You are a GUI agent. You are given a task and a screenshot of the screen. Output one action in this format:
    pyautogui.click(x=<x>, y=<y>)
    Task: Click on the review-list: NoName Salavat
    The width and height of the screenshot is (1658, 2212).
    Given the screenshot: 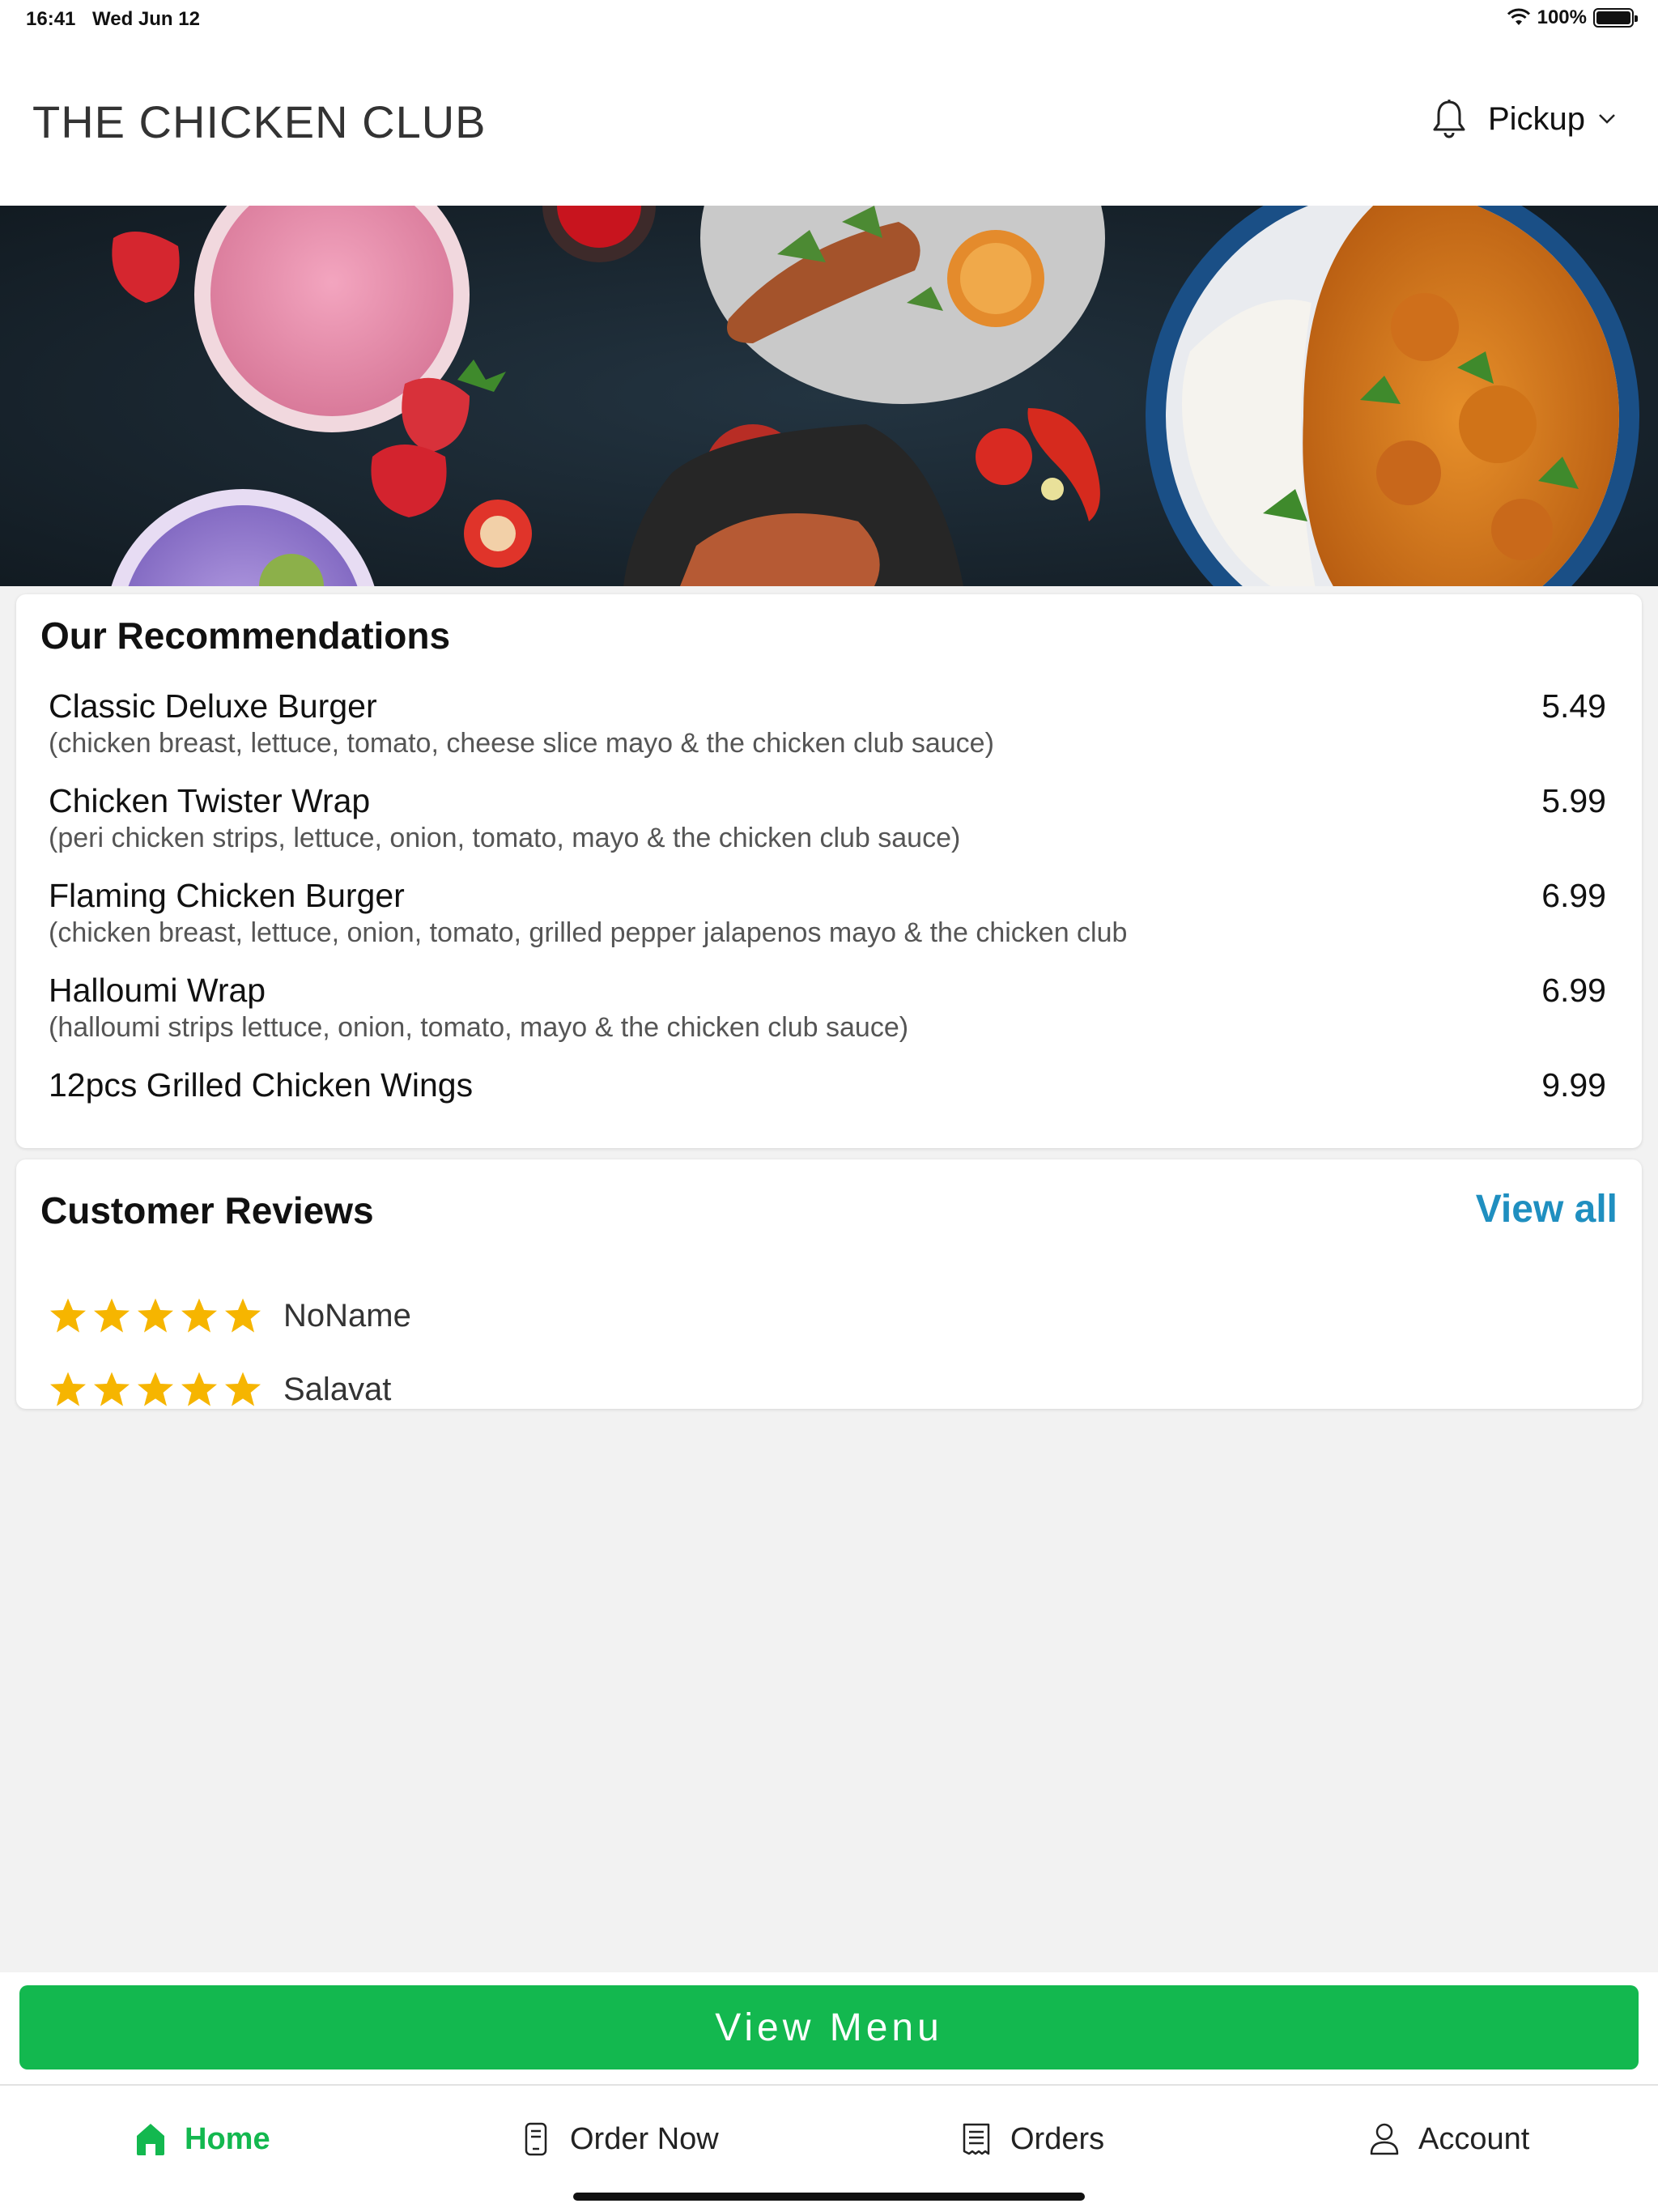 What is the action you would take?
    pyautogui.click(x=230, y=1353)
    